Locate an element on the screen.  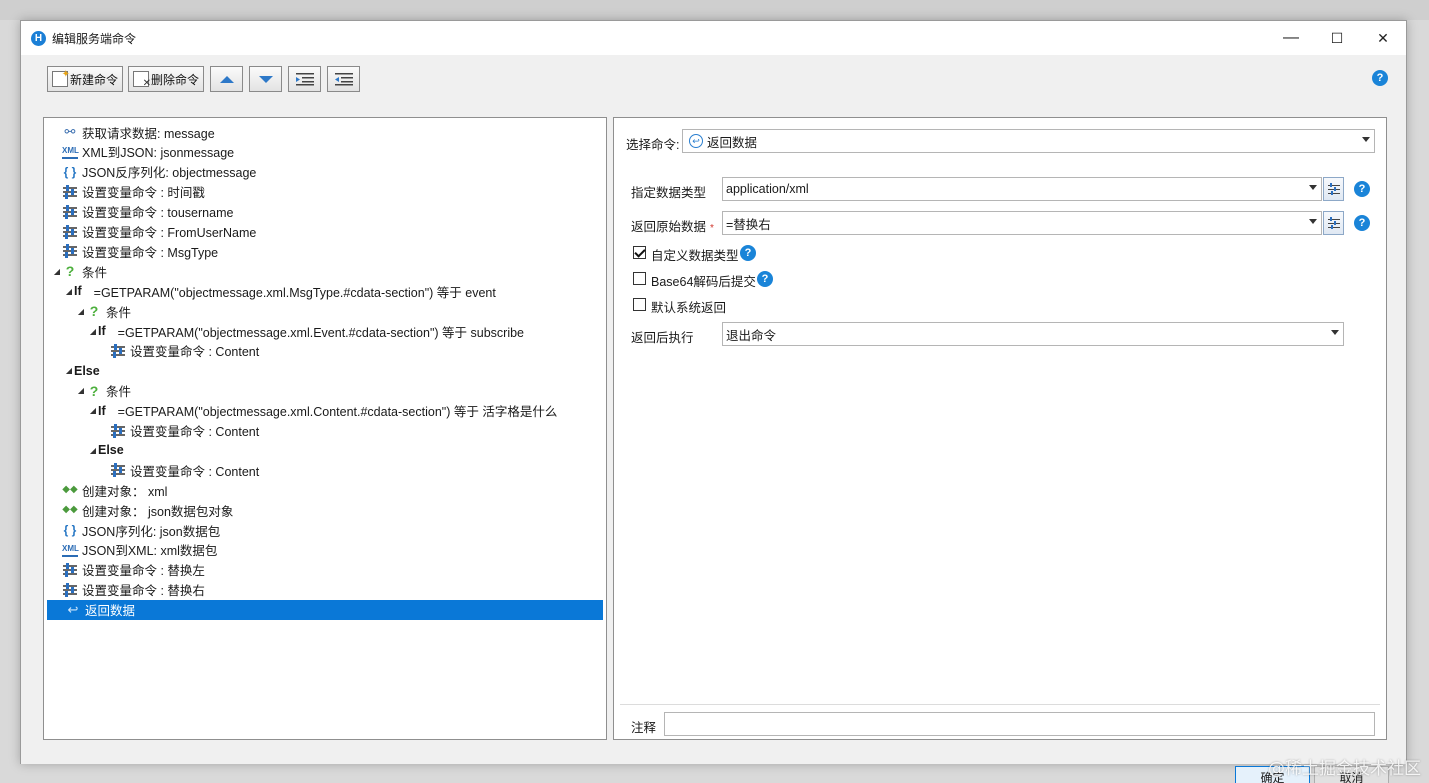
tree-item: { } JSON反序列化: objectmessage is located at coordinates (325, 172).